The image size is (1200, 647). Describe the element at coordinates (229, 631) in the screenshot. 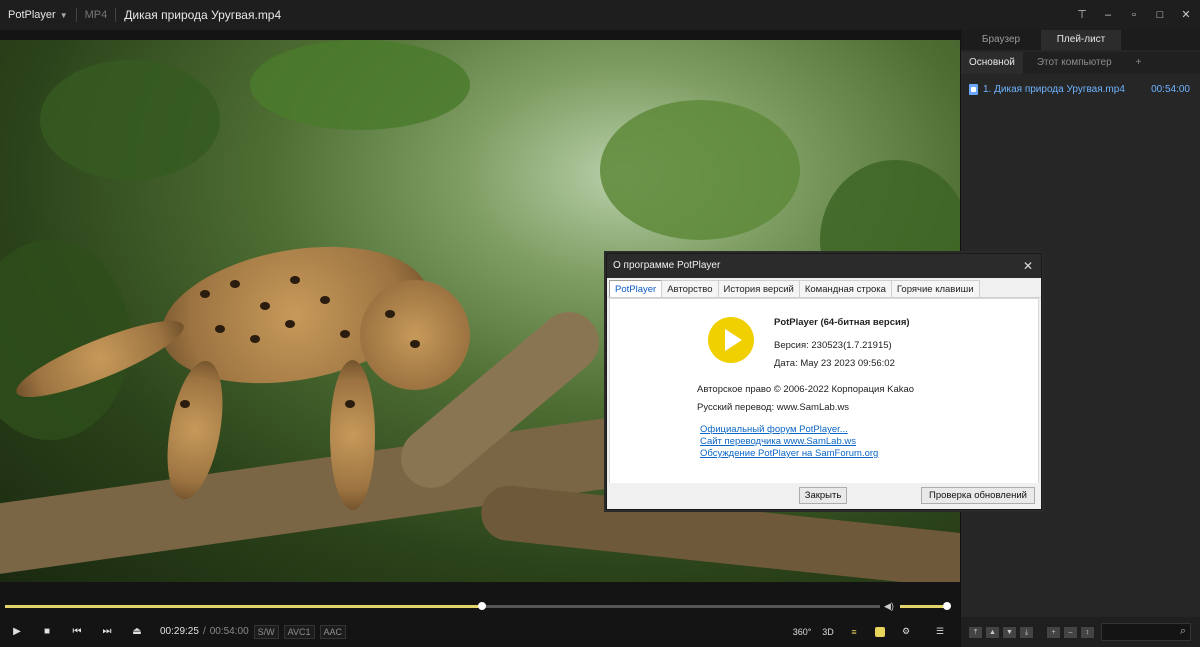

I see `total-time: 00:54:00` at that location.